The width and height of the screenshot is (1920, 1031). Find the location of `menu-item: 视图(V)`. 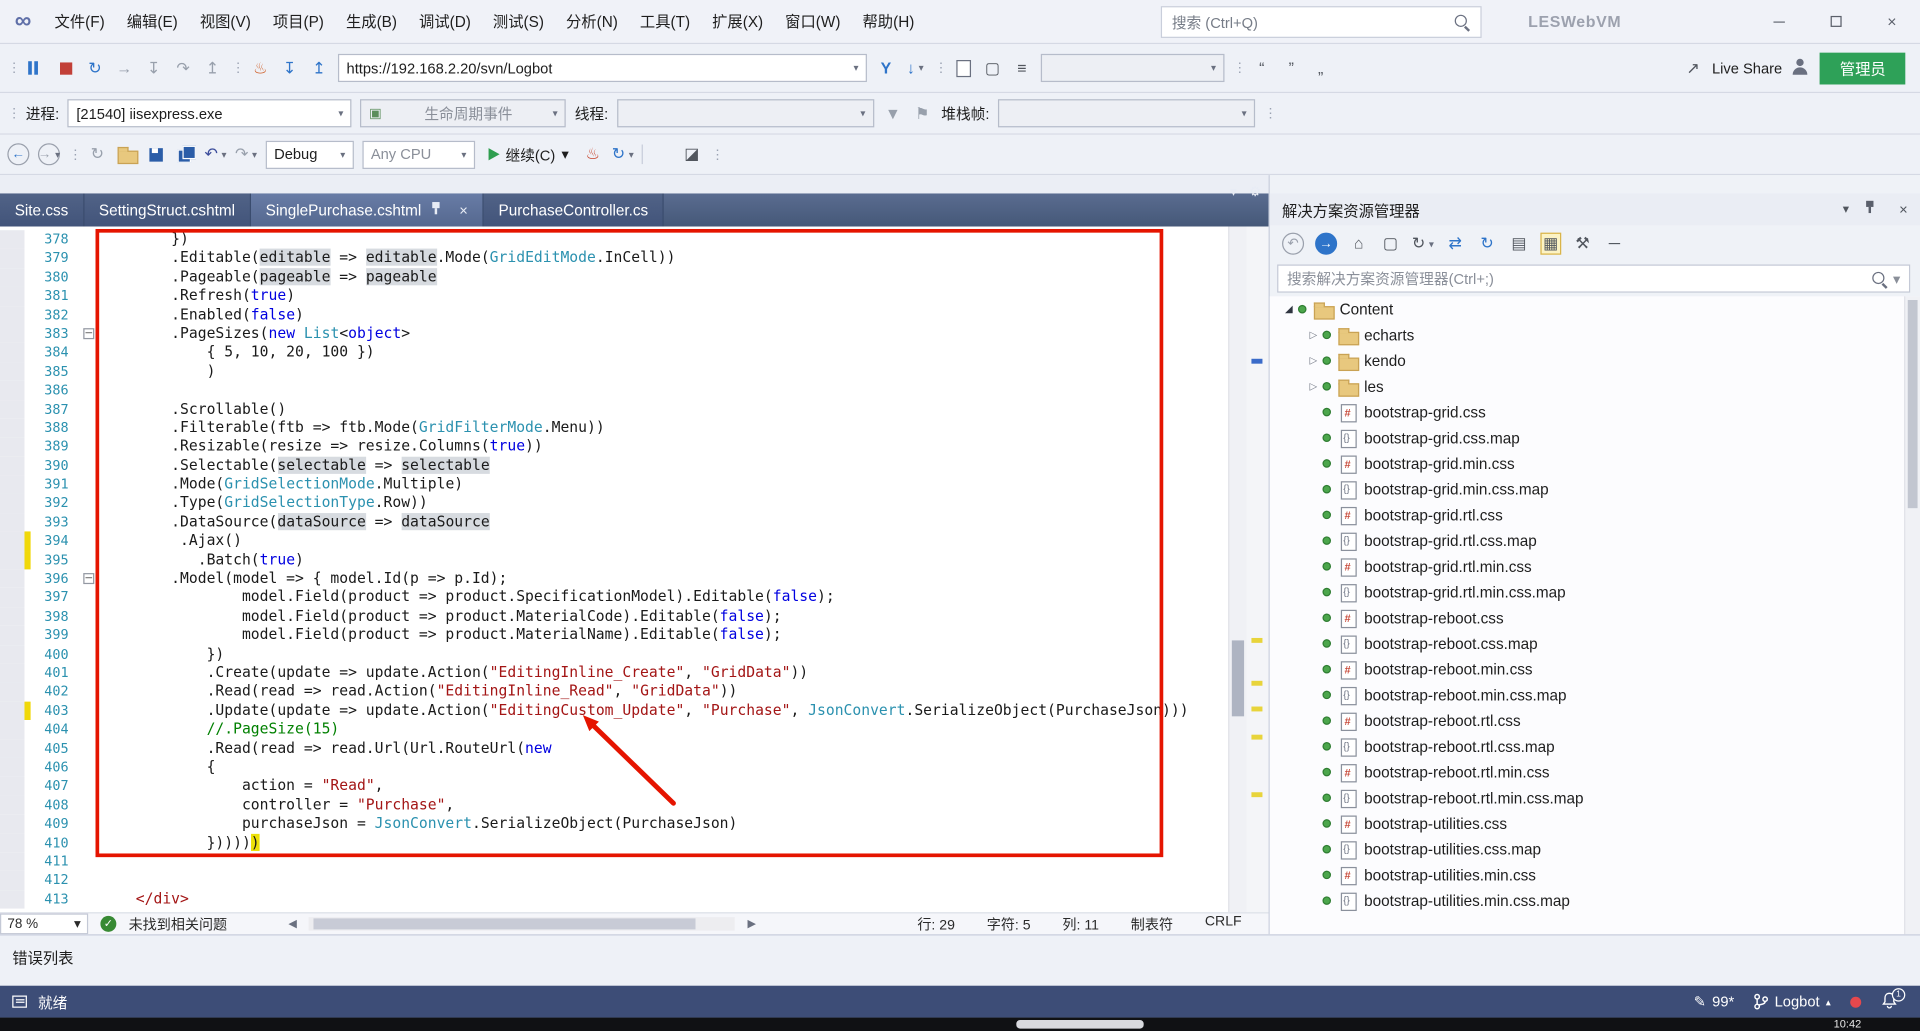

menu-item: 视图(V) is located at coordinates (225, 22).